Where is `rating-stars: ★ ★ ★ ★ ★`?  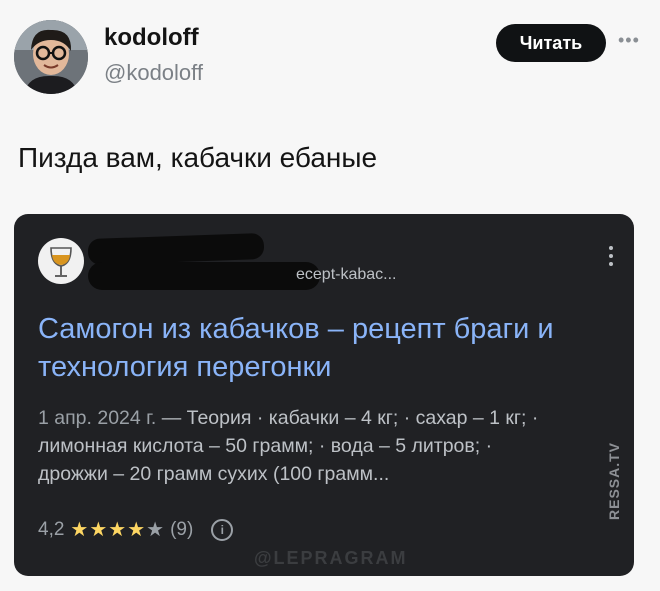
rating-stars: ★ ★ ★ ★ ★ is located at coordinates (117, 530).